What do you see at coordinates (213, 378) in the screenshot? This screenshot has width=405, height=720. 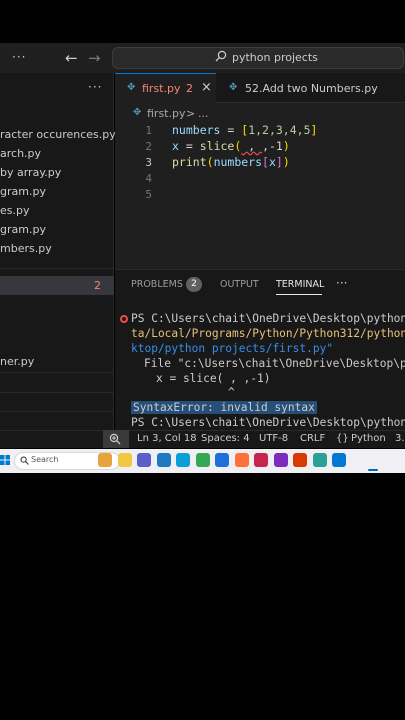 I see `terminal-line: x = slice( , ,-1)` at bounding box center [213, 378].